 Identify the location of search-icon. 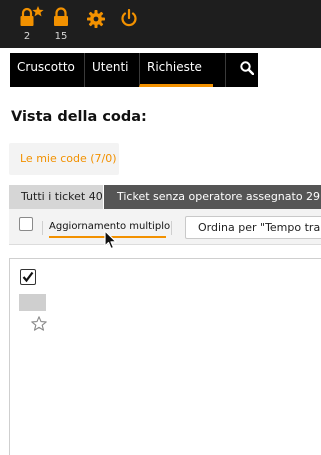
(247, 68).